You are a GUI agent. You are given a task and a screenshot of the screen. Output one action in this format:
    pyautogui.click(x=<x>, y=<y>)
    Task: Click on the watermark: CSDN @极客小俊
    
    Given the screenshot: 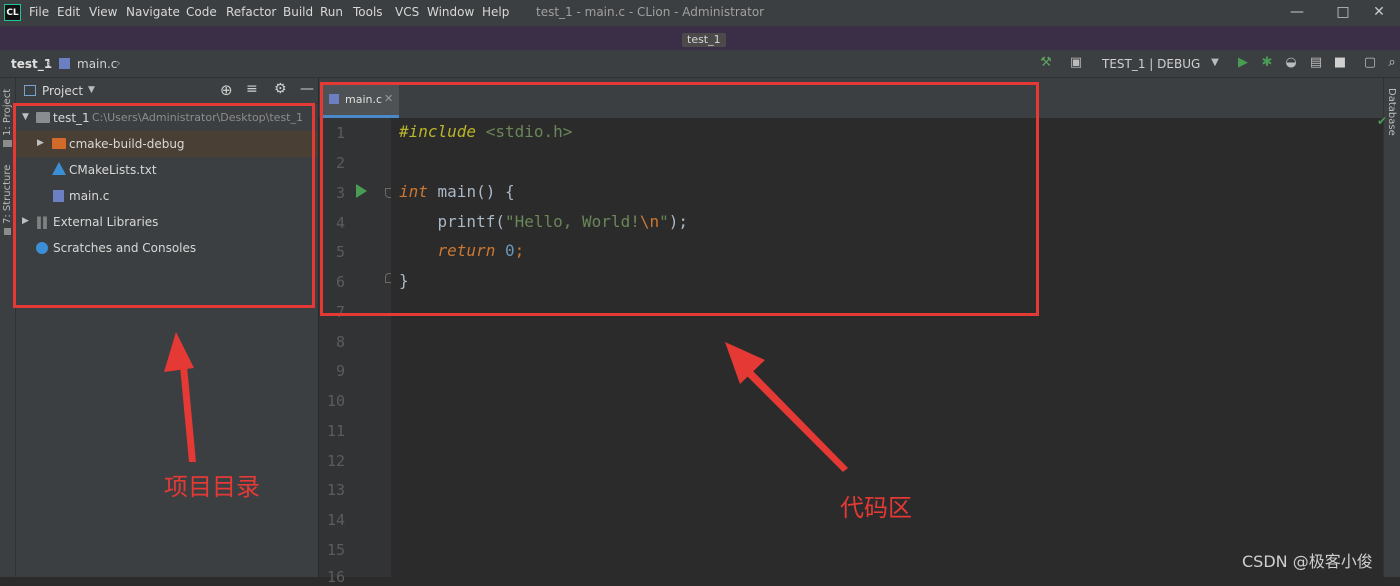 What is the action you would take?
    pyautogui.click(x=1307, y=561)
    